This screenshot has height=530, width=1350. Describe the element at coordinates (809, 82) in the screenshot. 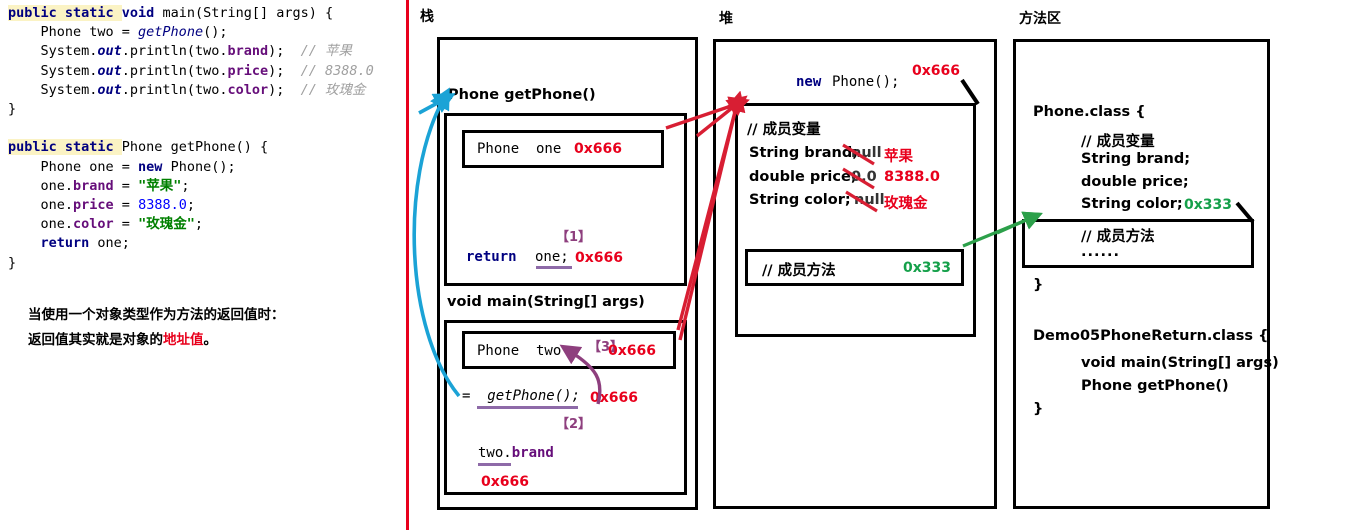

I see `heap-new-keyword: new` at that location.